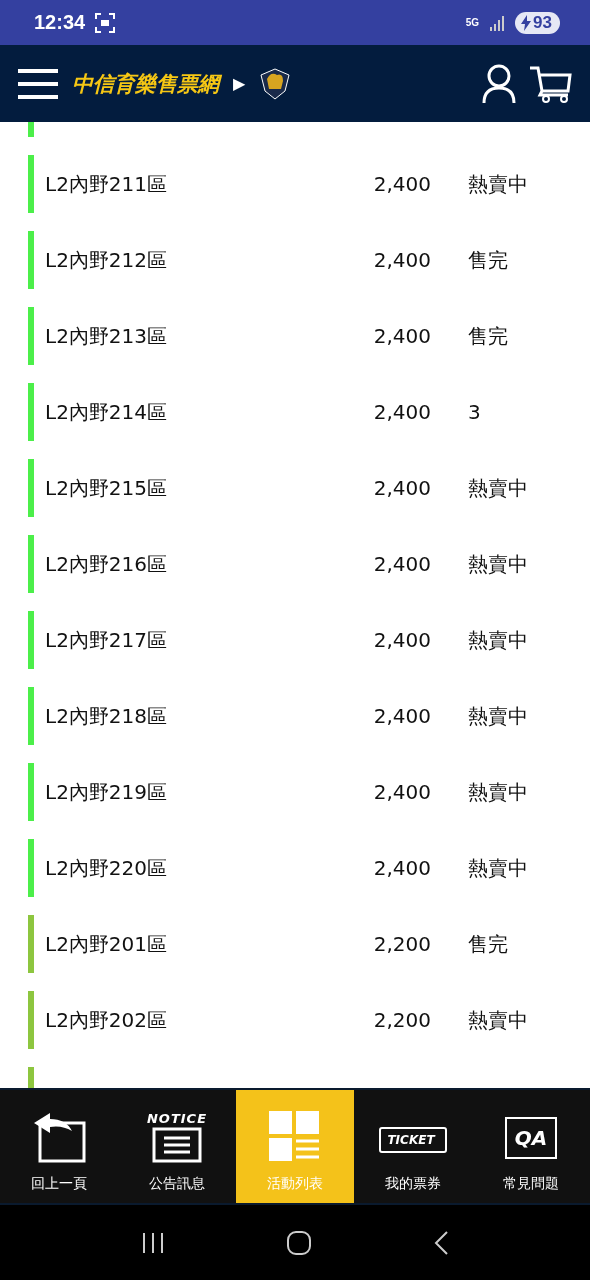 Image resolution: width=590 pixels, height=1280 pixels. What do you see at coordinates (107, 640) in the screenshot?
I see `section-name: L2內野217區` at bounding box center [107, 640].